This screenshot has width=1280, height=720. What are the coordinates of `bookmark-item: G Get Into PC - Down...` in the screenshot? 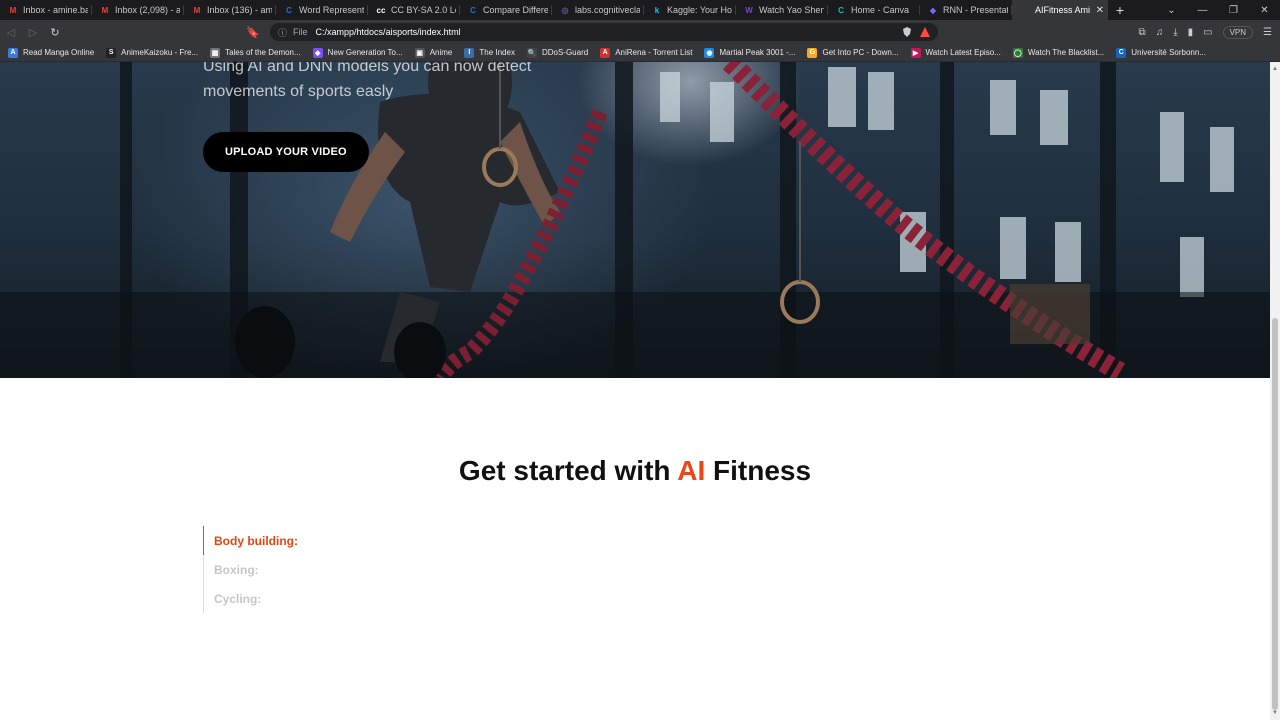 It's located at (853, 52).